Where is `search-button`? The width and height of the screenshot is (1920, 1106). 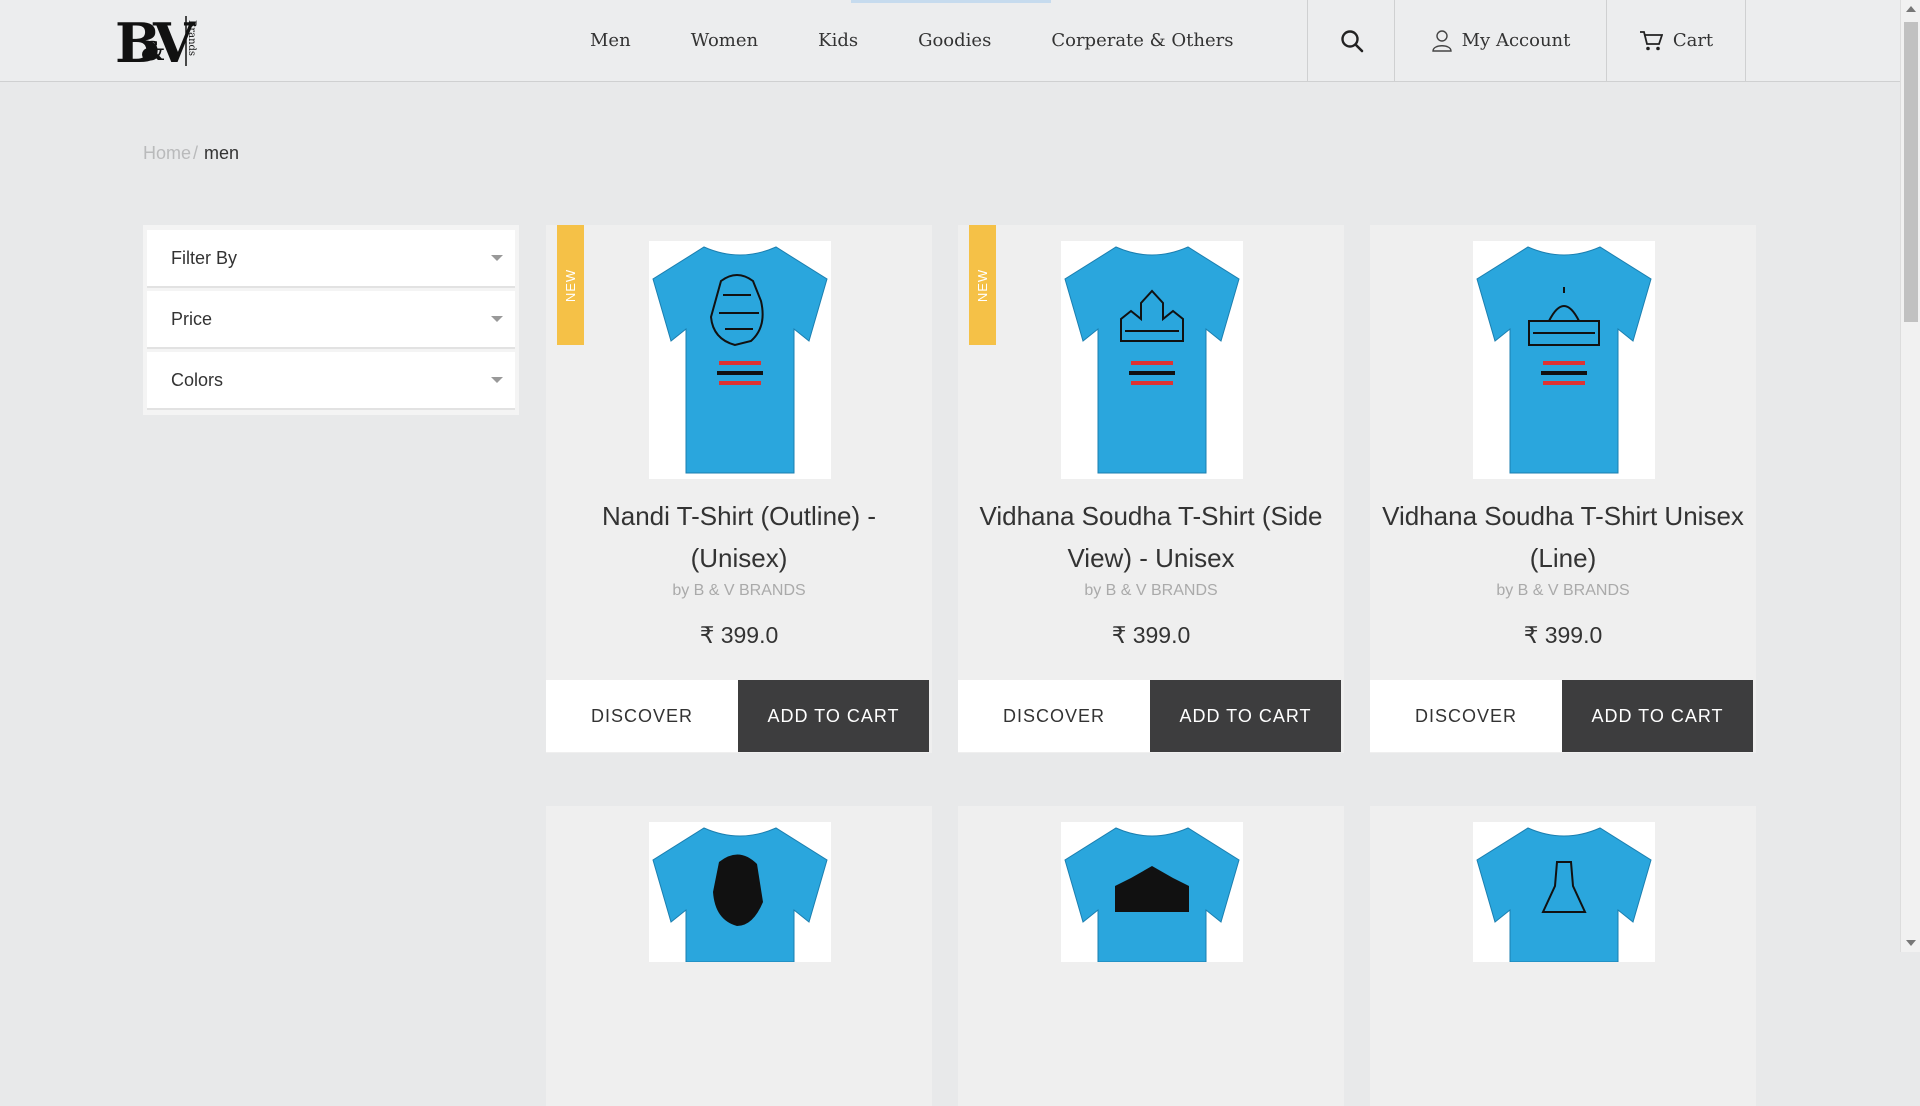
search-button is located at coordinates (1351, 40).